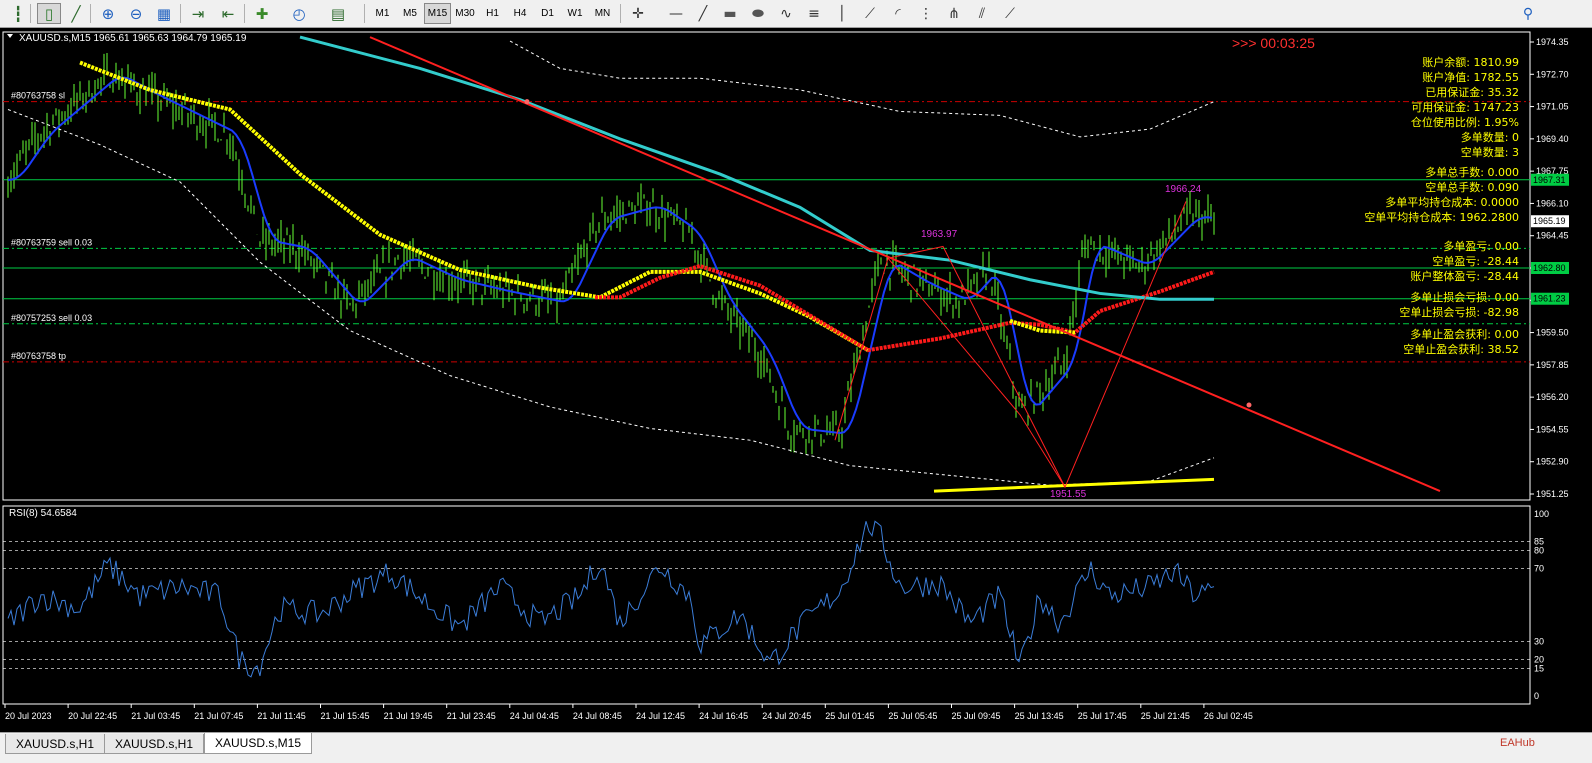  I want to click on account-panel-line: 空单数量: 3, so click(1490, 152).